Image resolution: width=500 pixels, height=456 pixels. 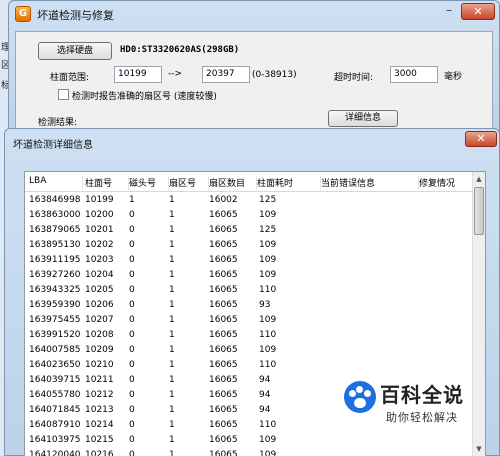 What do you see at coordinates (99, 395) in the screenshot?
I see `cell-cylinder: 10212` at bounding box center [99, 395].